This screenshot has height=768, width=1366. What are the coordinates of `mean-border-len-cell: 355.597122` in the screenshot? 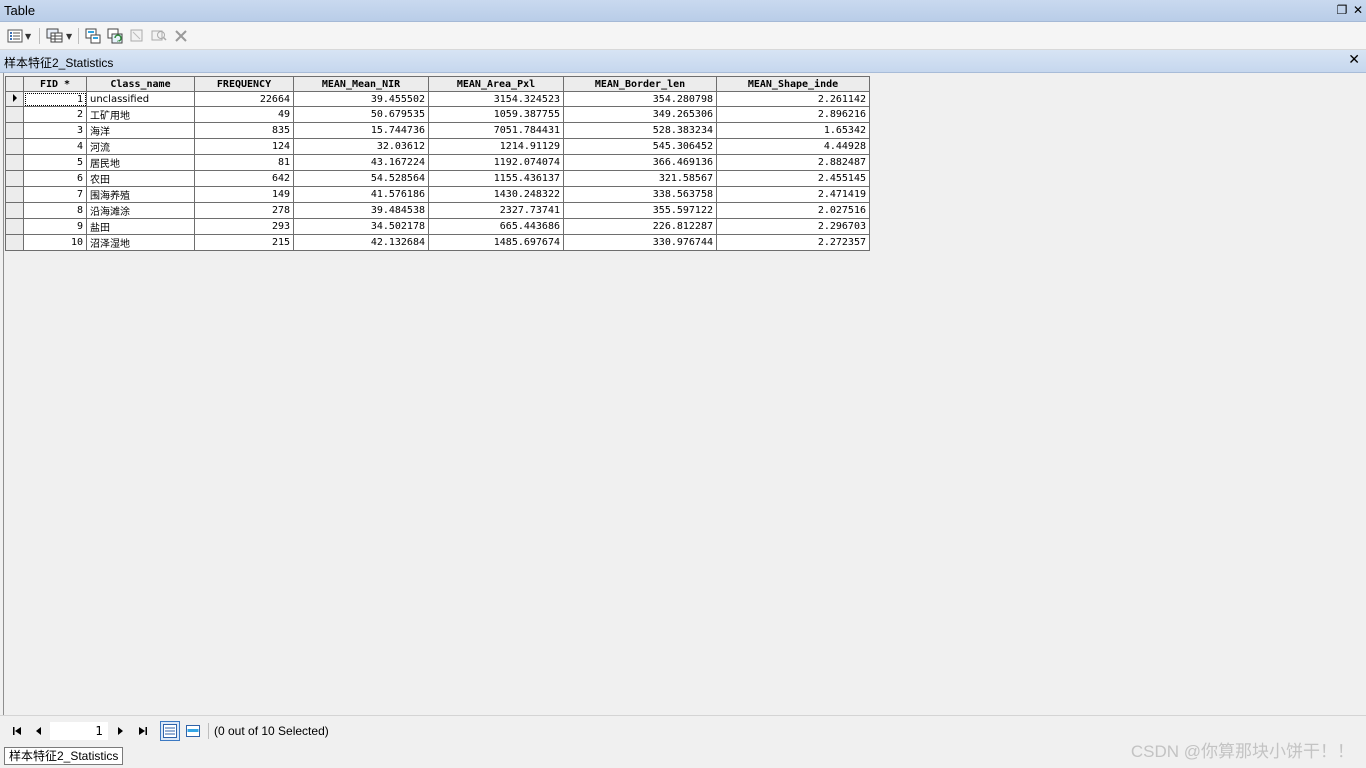 It's located at (640, 210).